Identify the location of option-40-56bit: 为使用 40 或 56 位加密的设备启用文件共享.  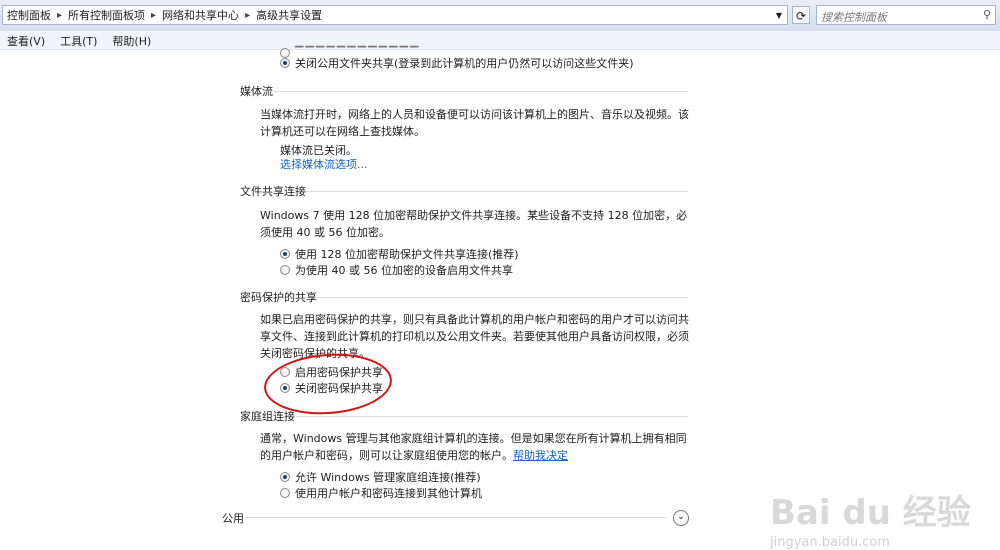
(396, 270).